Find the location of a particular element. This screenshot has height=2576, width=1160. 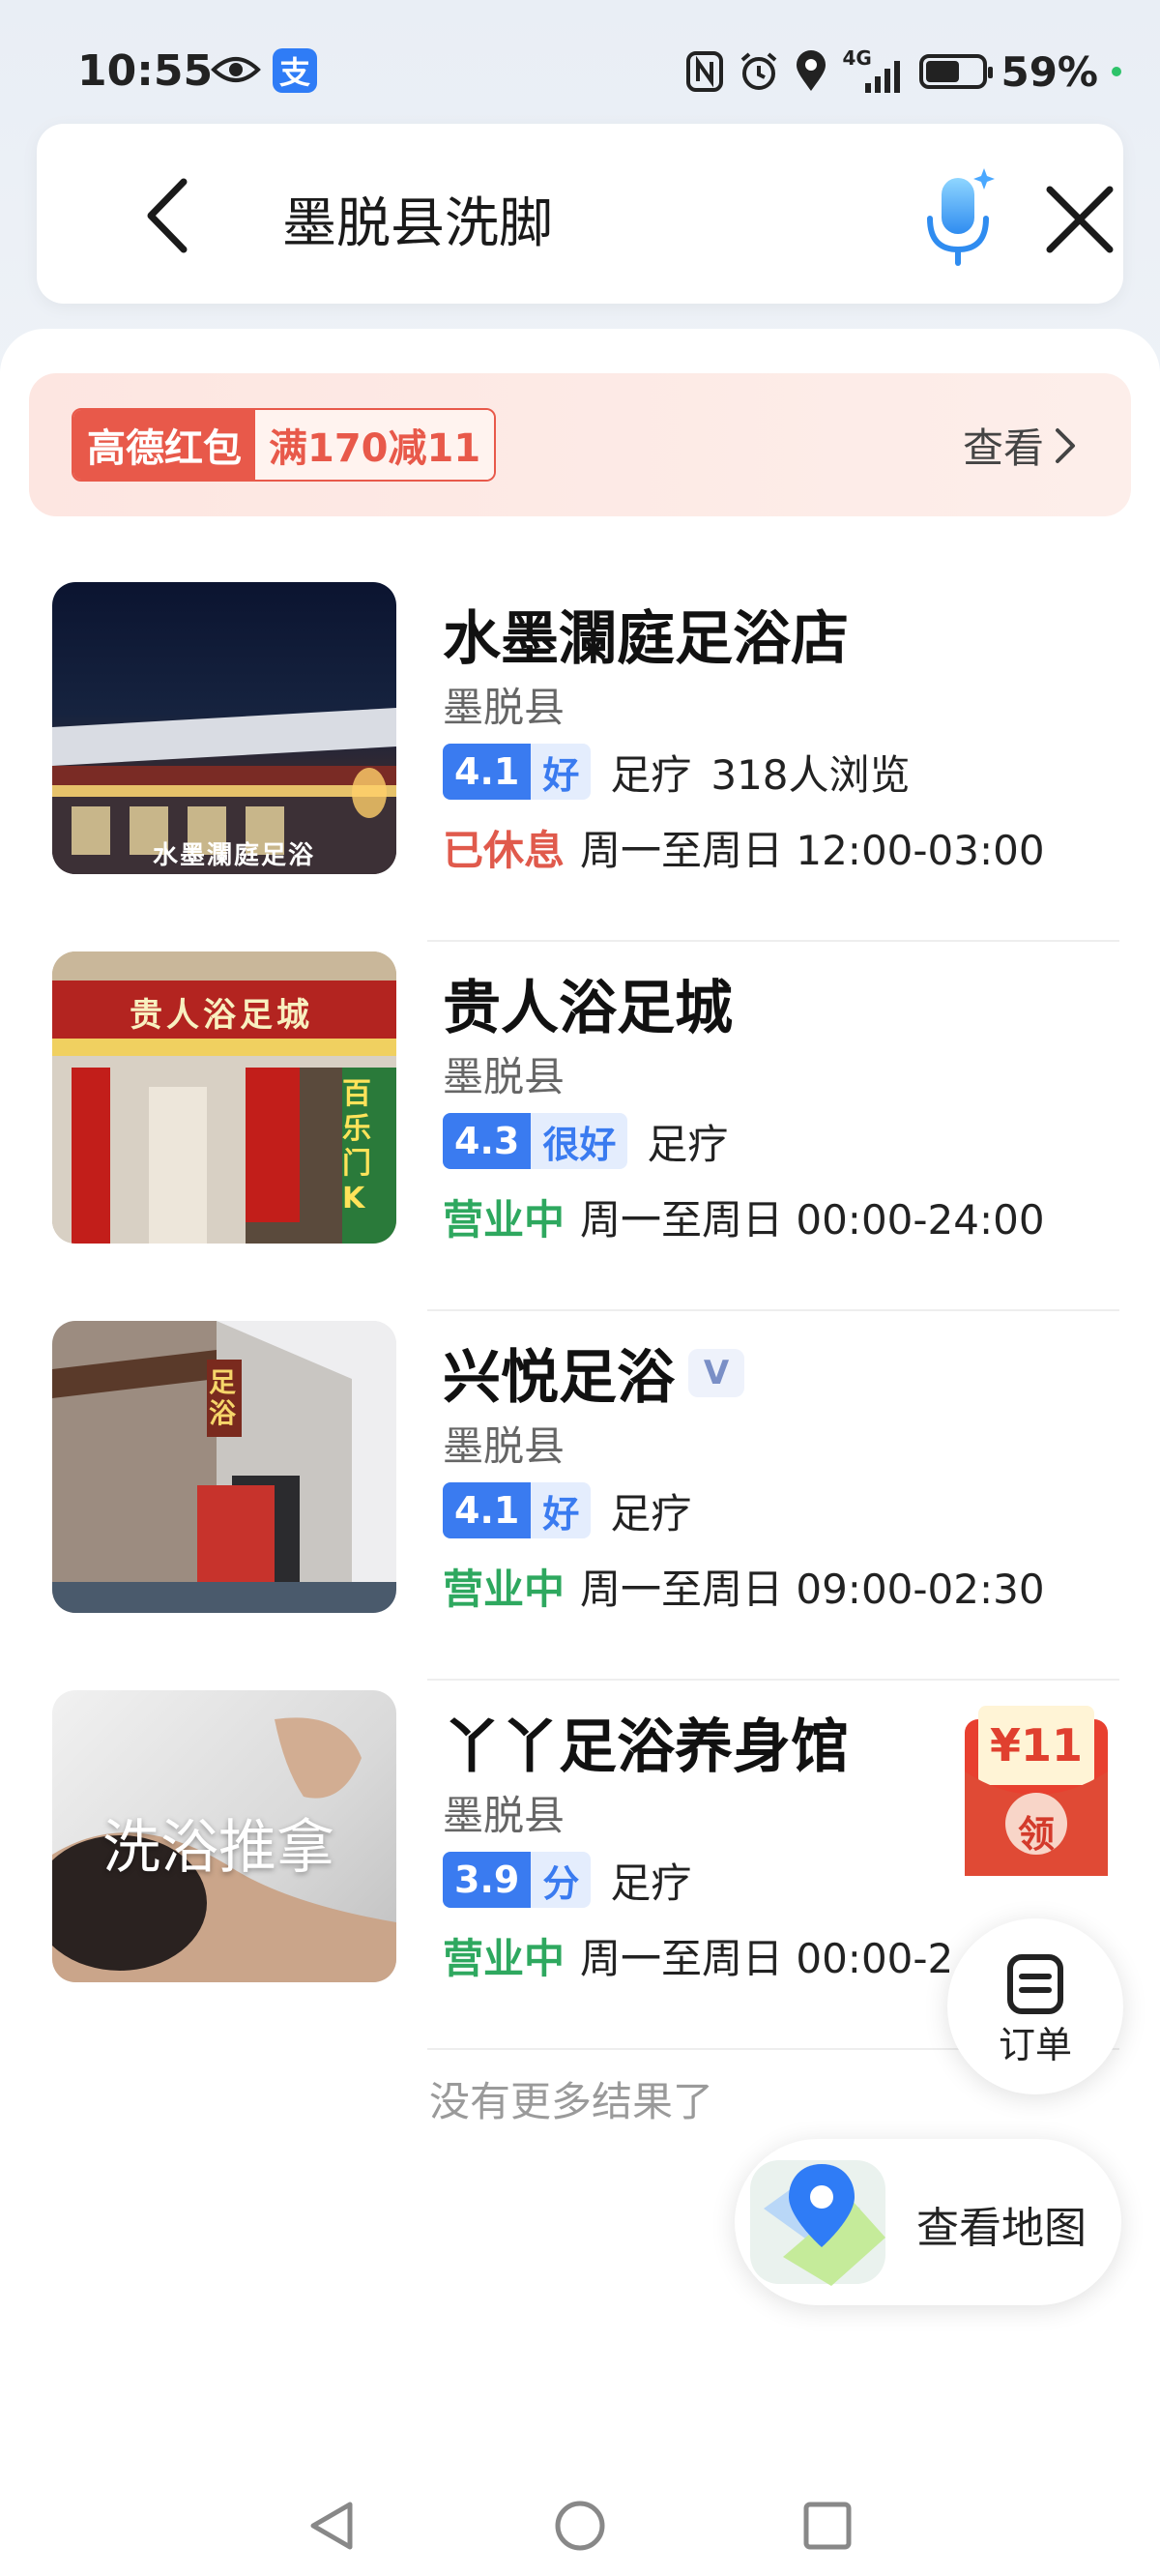

thumb-side-sign: 百乐门K is located at coordinates (356, 1146).